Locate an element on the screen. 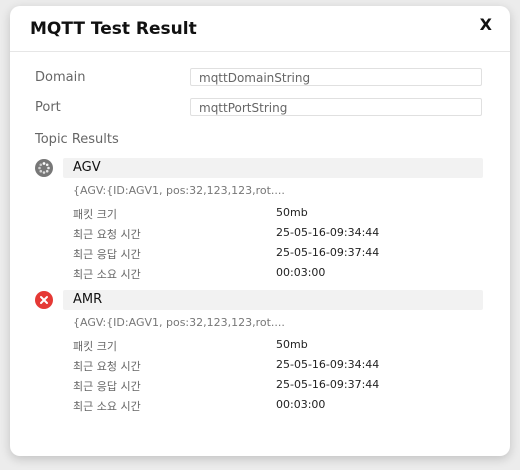 The height and width of the screenshot is (470, 520). port-label: Port is located at coordinates (48, 107).